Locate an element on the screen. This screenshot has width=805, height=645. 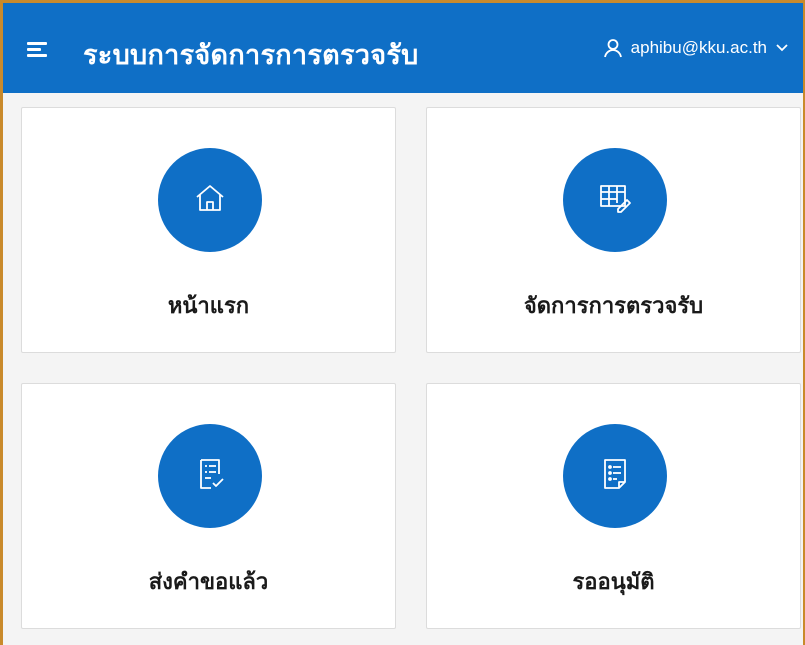
home-icon is located at coordinates (210, 200).